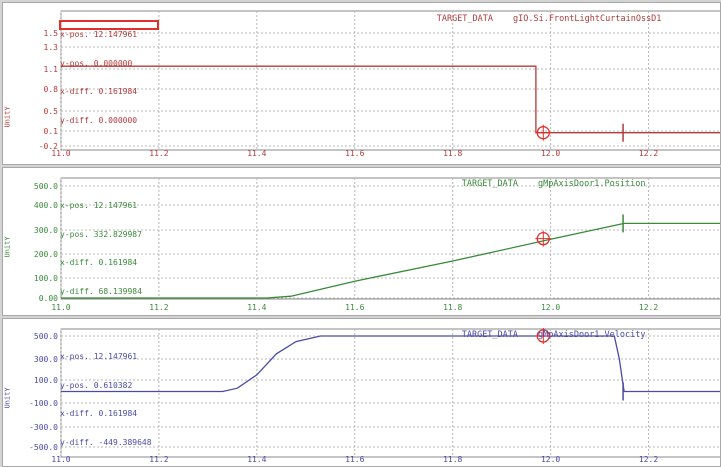 The image size is (721, 467). Describe the element at coordinates (43, 403) in the screenshot. I see `y-tick-label: -100.0` at that location.